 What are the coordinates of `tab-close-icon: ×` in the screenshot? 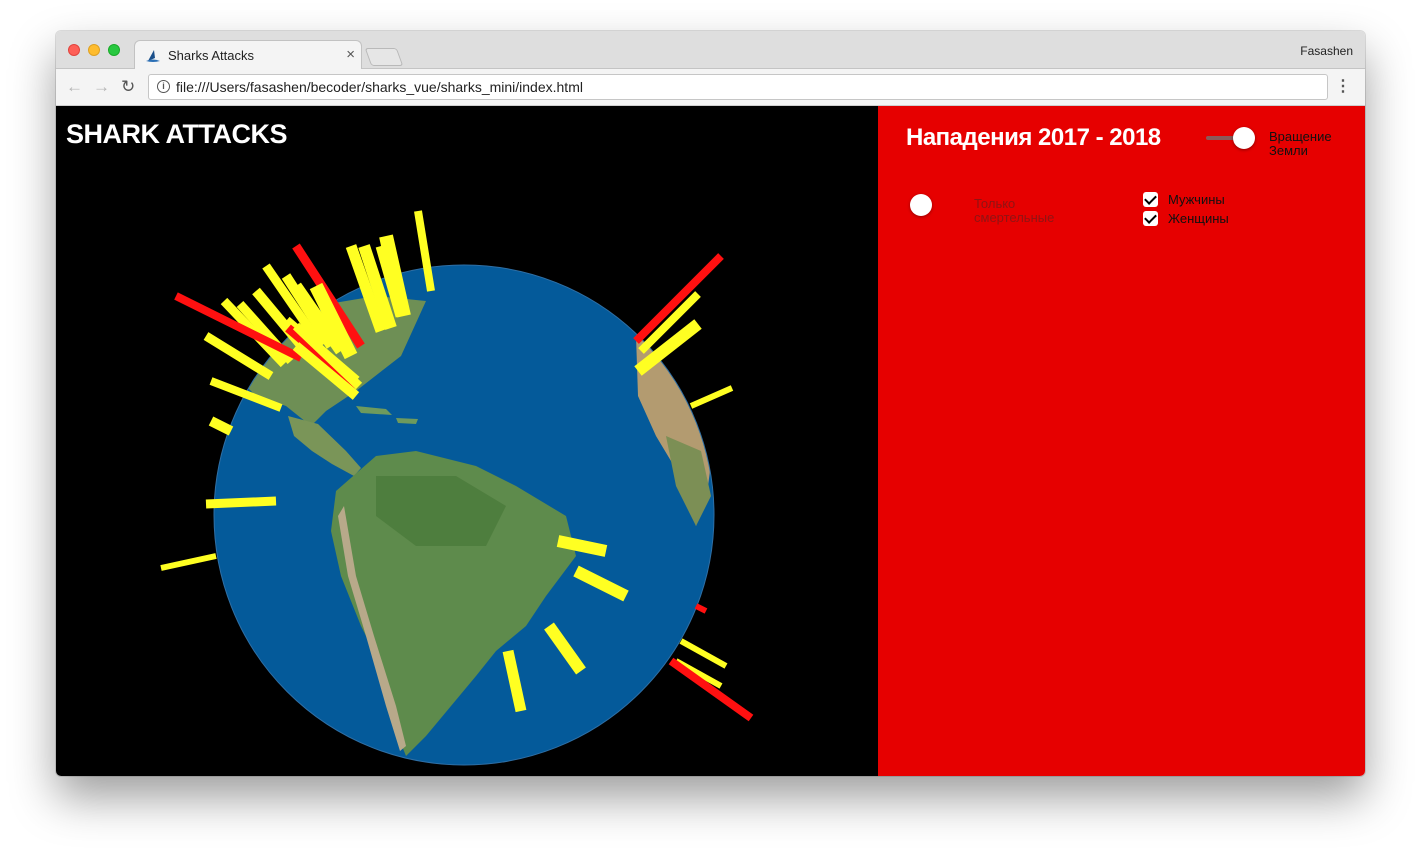 It's located at (350, 55).